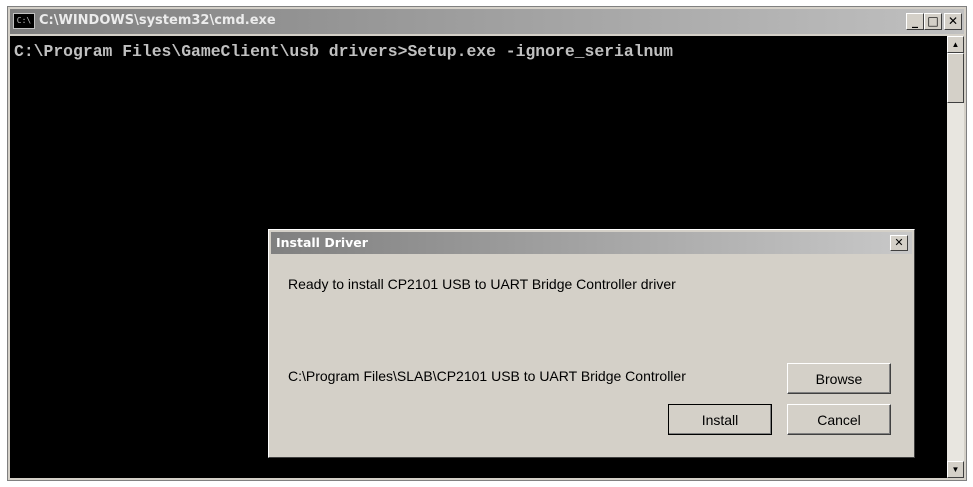 This screenshot has width=973, height=487. Describe the element at coordinates (322, 242) in the screenshot. I see `dialog-title: Install Driver` at that location.